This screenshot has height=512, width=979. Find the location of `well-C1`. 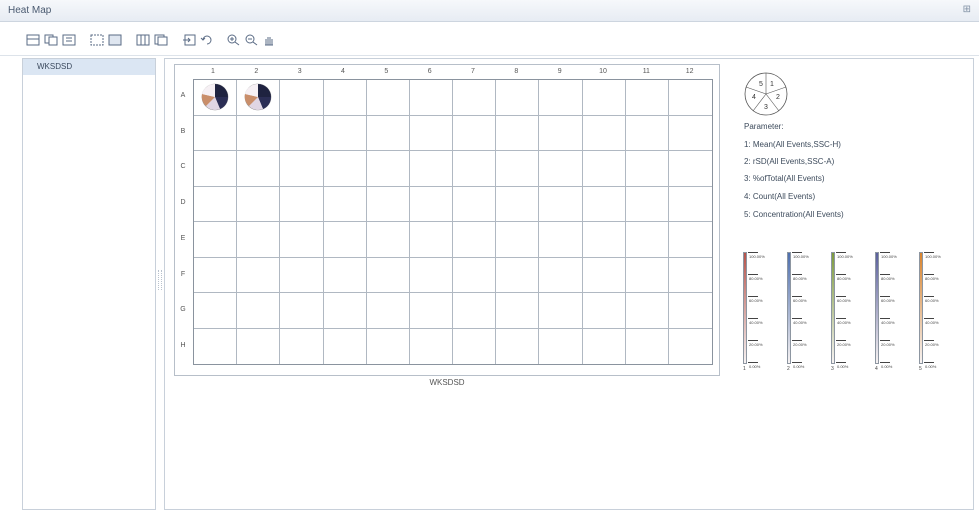

well-C1 is located at coordinates (216, 169).